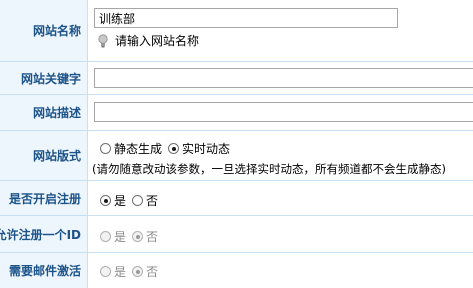  What do you see at coordinates (283, 78) in the screenshot?
I see `site-keywords-input` at bounding box center [283, 78].